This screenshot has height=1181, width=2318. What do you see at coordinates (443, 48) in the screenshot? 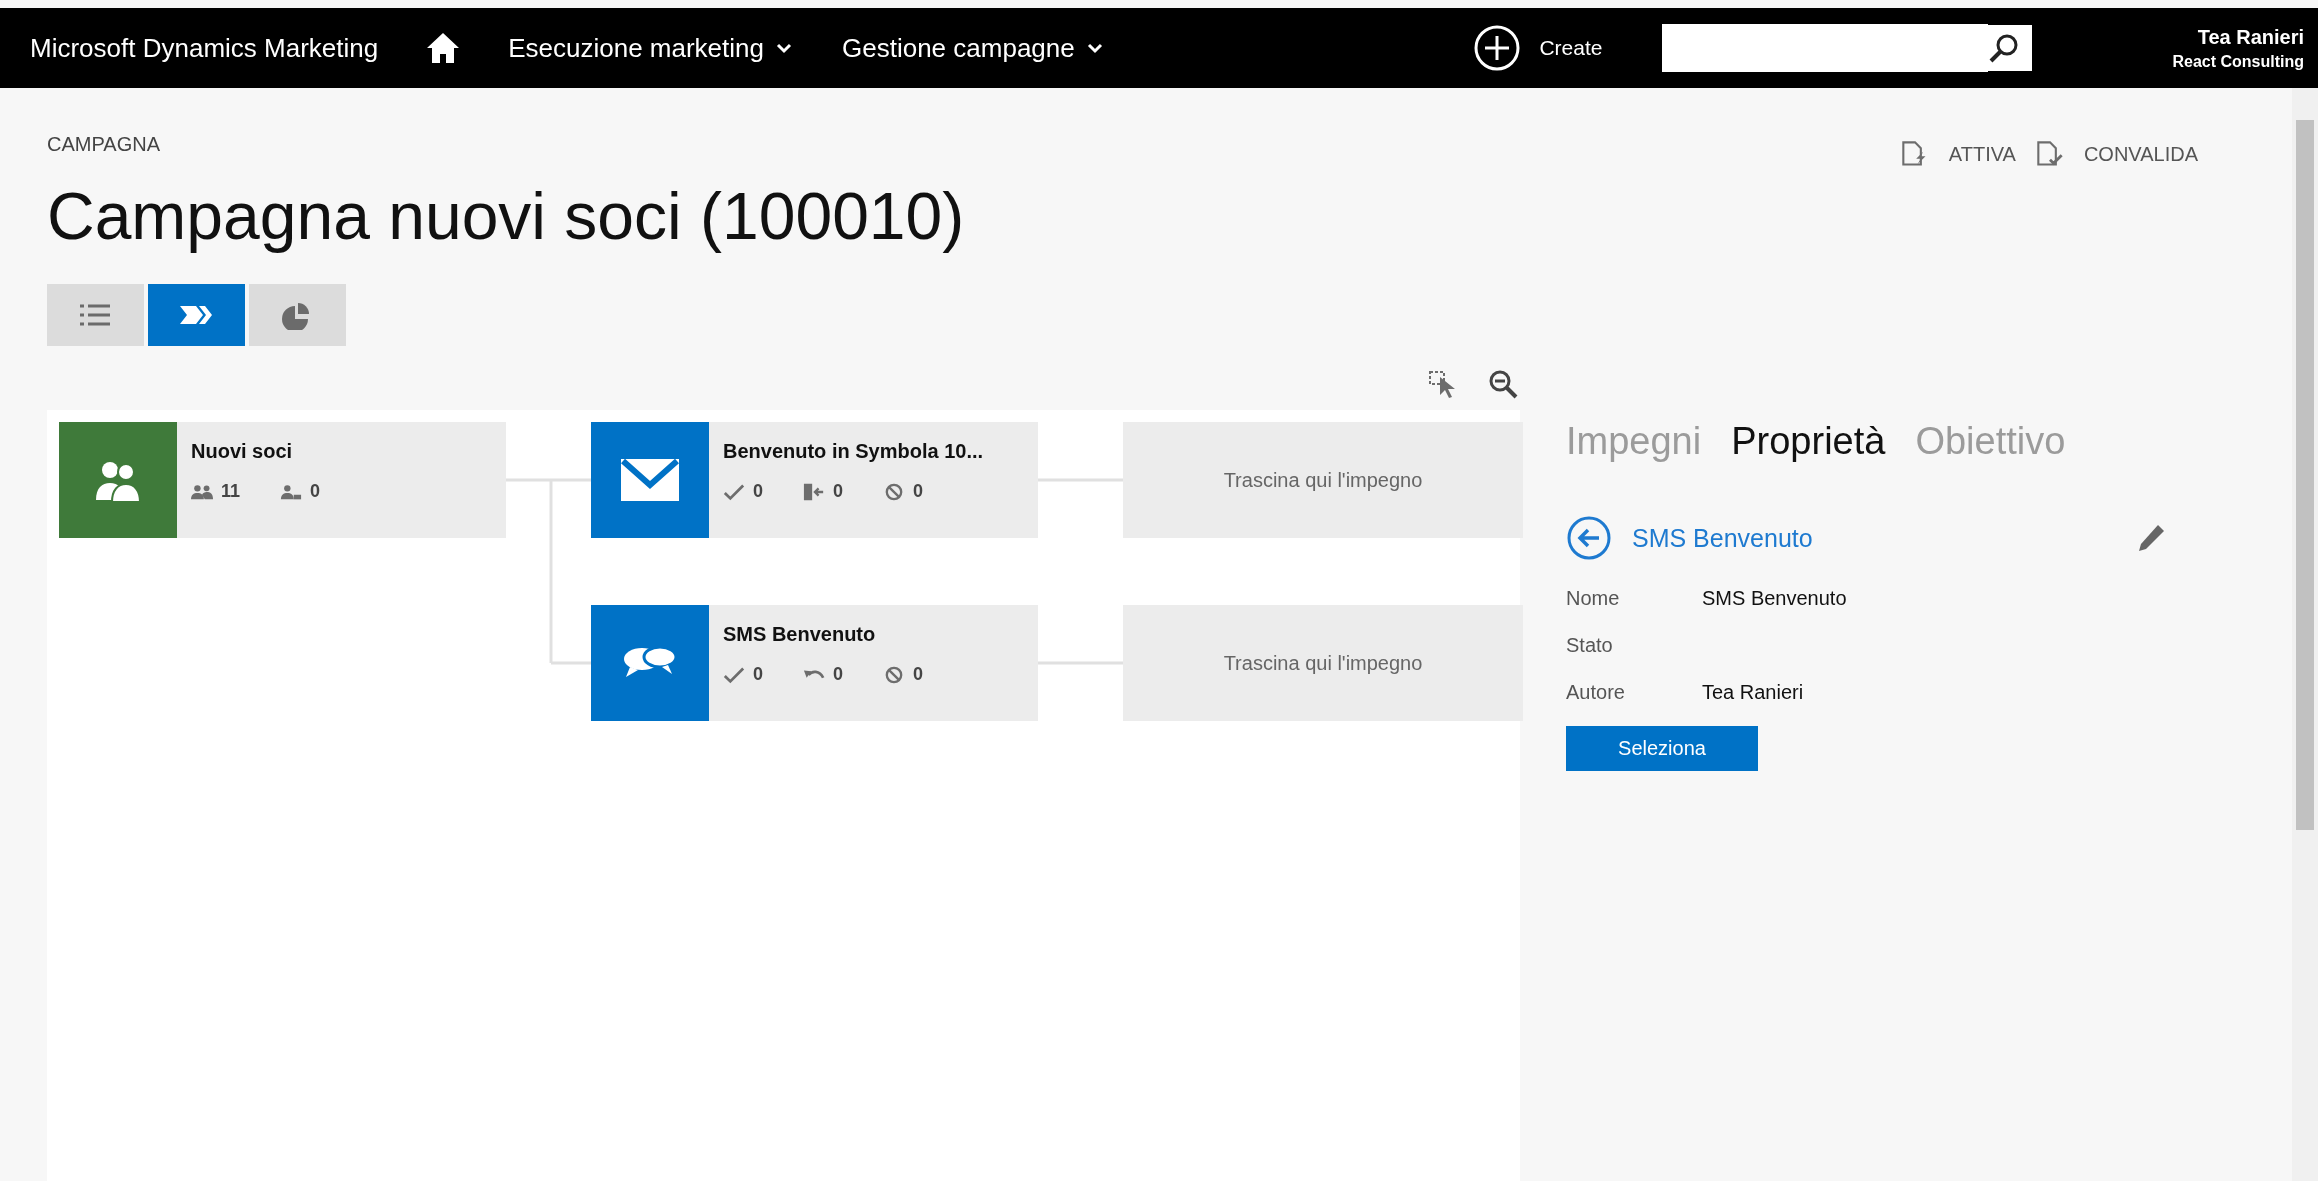
I see `home-icon` at bounding box center [443, 48].